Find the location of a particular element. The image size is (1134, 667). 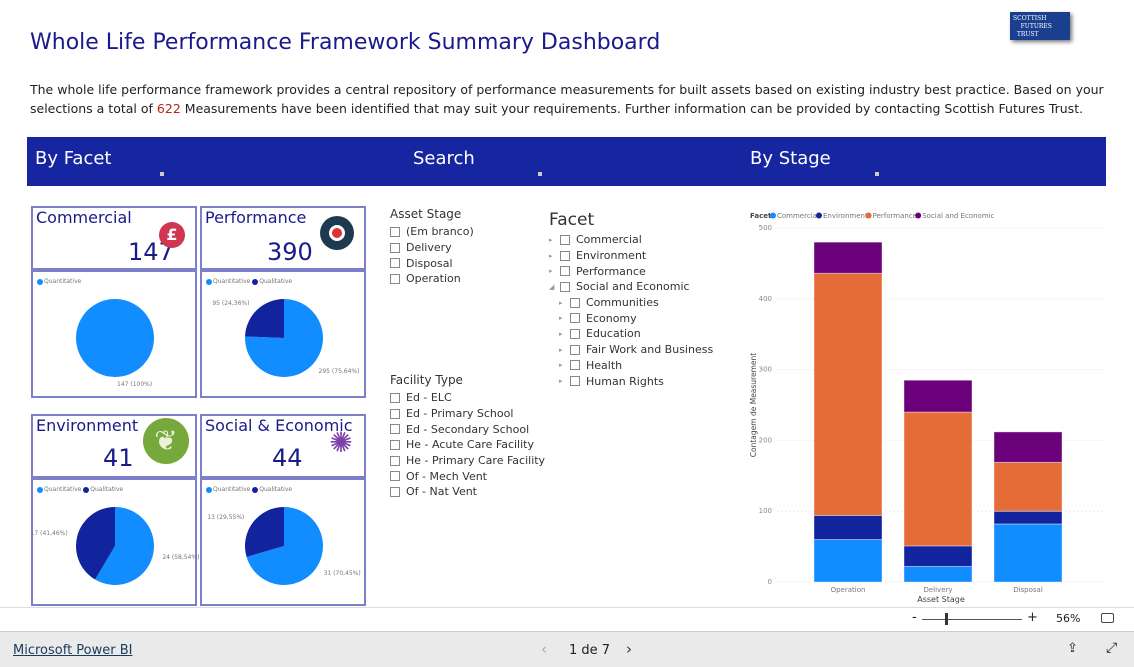

facet-item: ▸ Education is located at coordinates (631, 334).